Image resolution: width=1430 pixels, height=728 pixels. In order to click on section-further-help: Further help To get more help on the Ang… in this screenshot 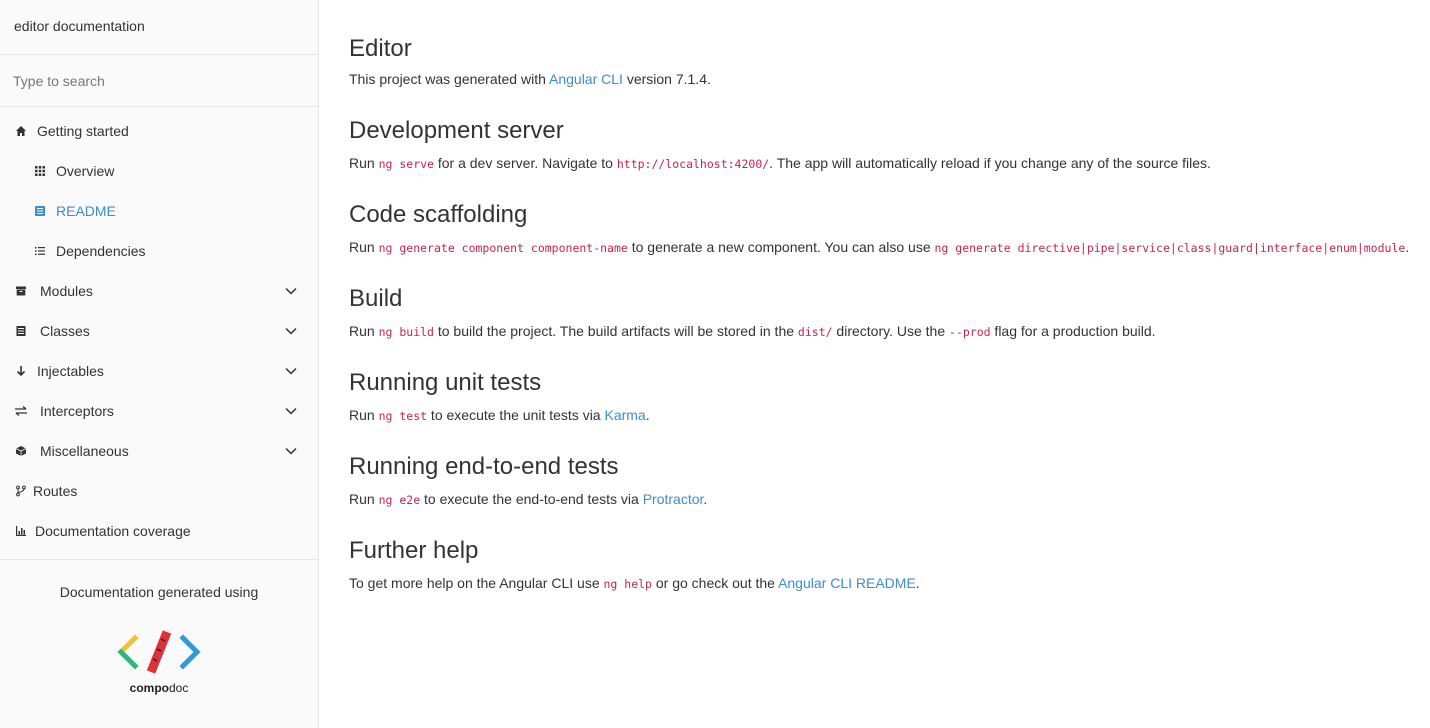, I will do `click(879, 576)`.